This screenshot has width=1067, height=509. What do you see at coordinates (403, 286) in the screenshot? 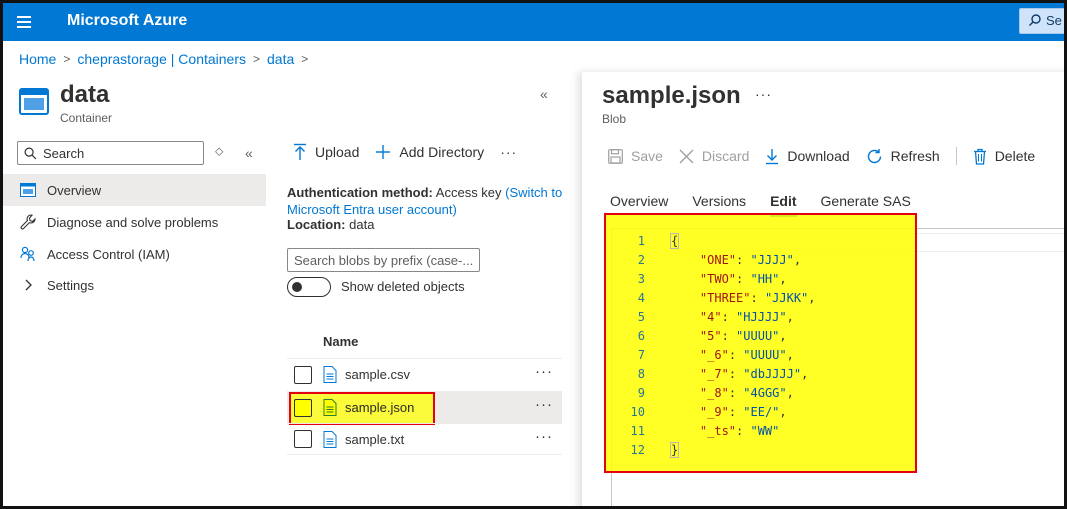
I see `show-deleted-label: Show deleted objects` at bounding box center [403, 286].